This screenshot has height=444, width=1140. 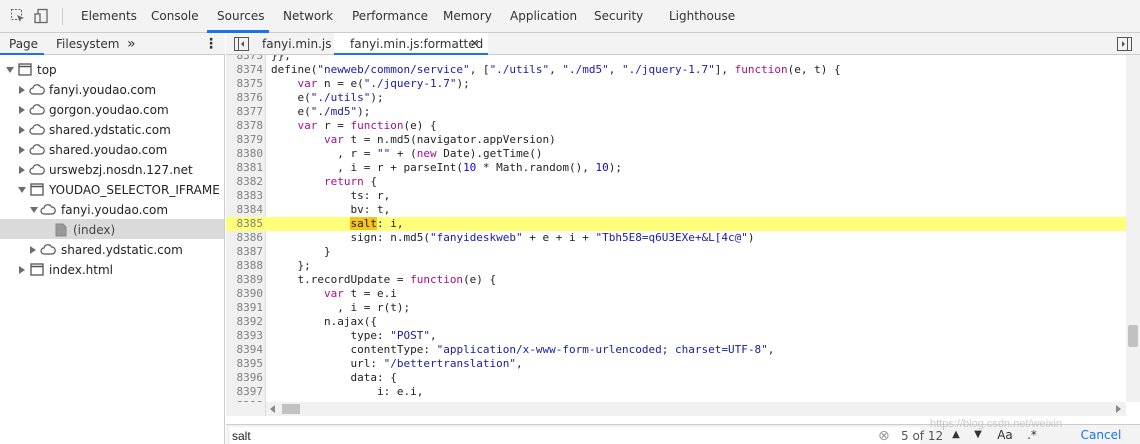 What do you see at coordinates (676, 182) in the screenshot?
I see `code-line: 8382 return {` at bounding box center [676, 182].